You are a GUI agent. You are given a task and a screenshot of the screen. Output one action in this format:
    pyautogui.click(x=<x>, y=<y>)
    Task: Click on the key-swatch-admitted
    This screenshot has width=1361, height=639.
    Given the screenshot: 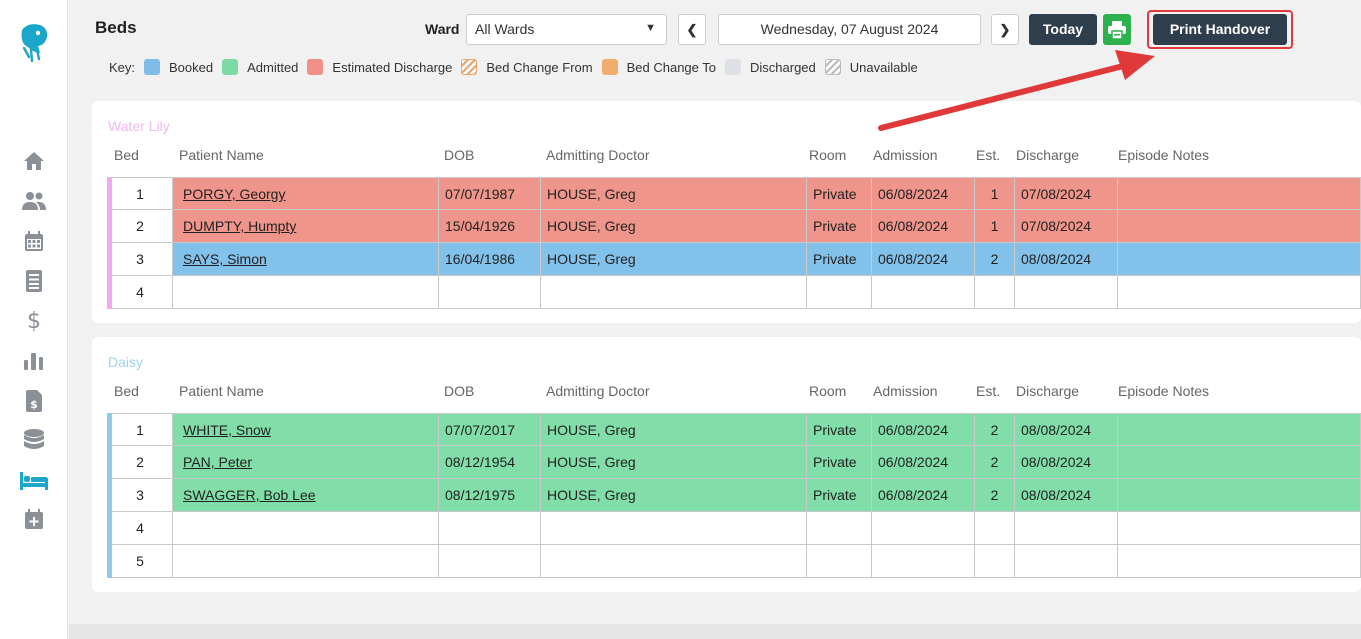 What is the action you would take?
    pyautogui.click(x=230, y=67)
    